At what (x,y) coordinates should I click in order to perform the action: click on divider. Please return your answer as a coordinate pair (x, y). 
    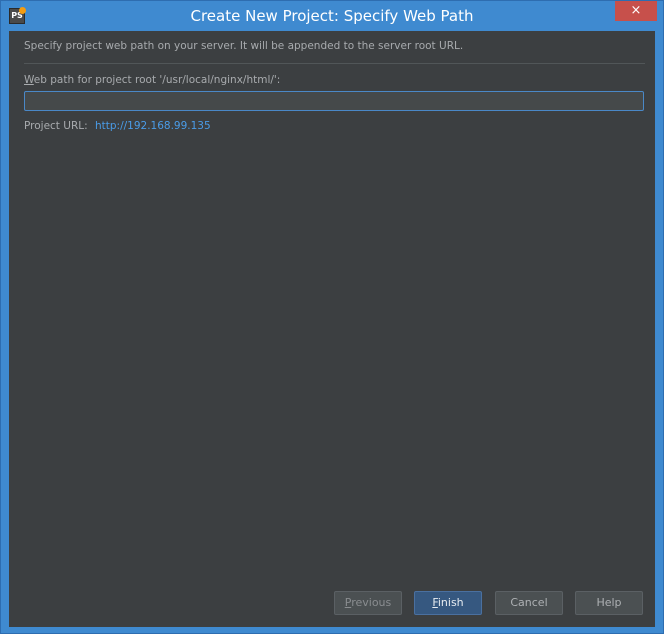
    Looking at the image, I should click on (334, 63).